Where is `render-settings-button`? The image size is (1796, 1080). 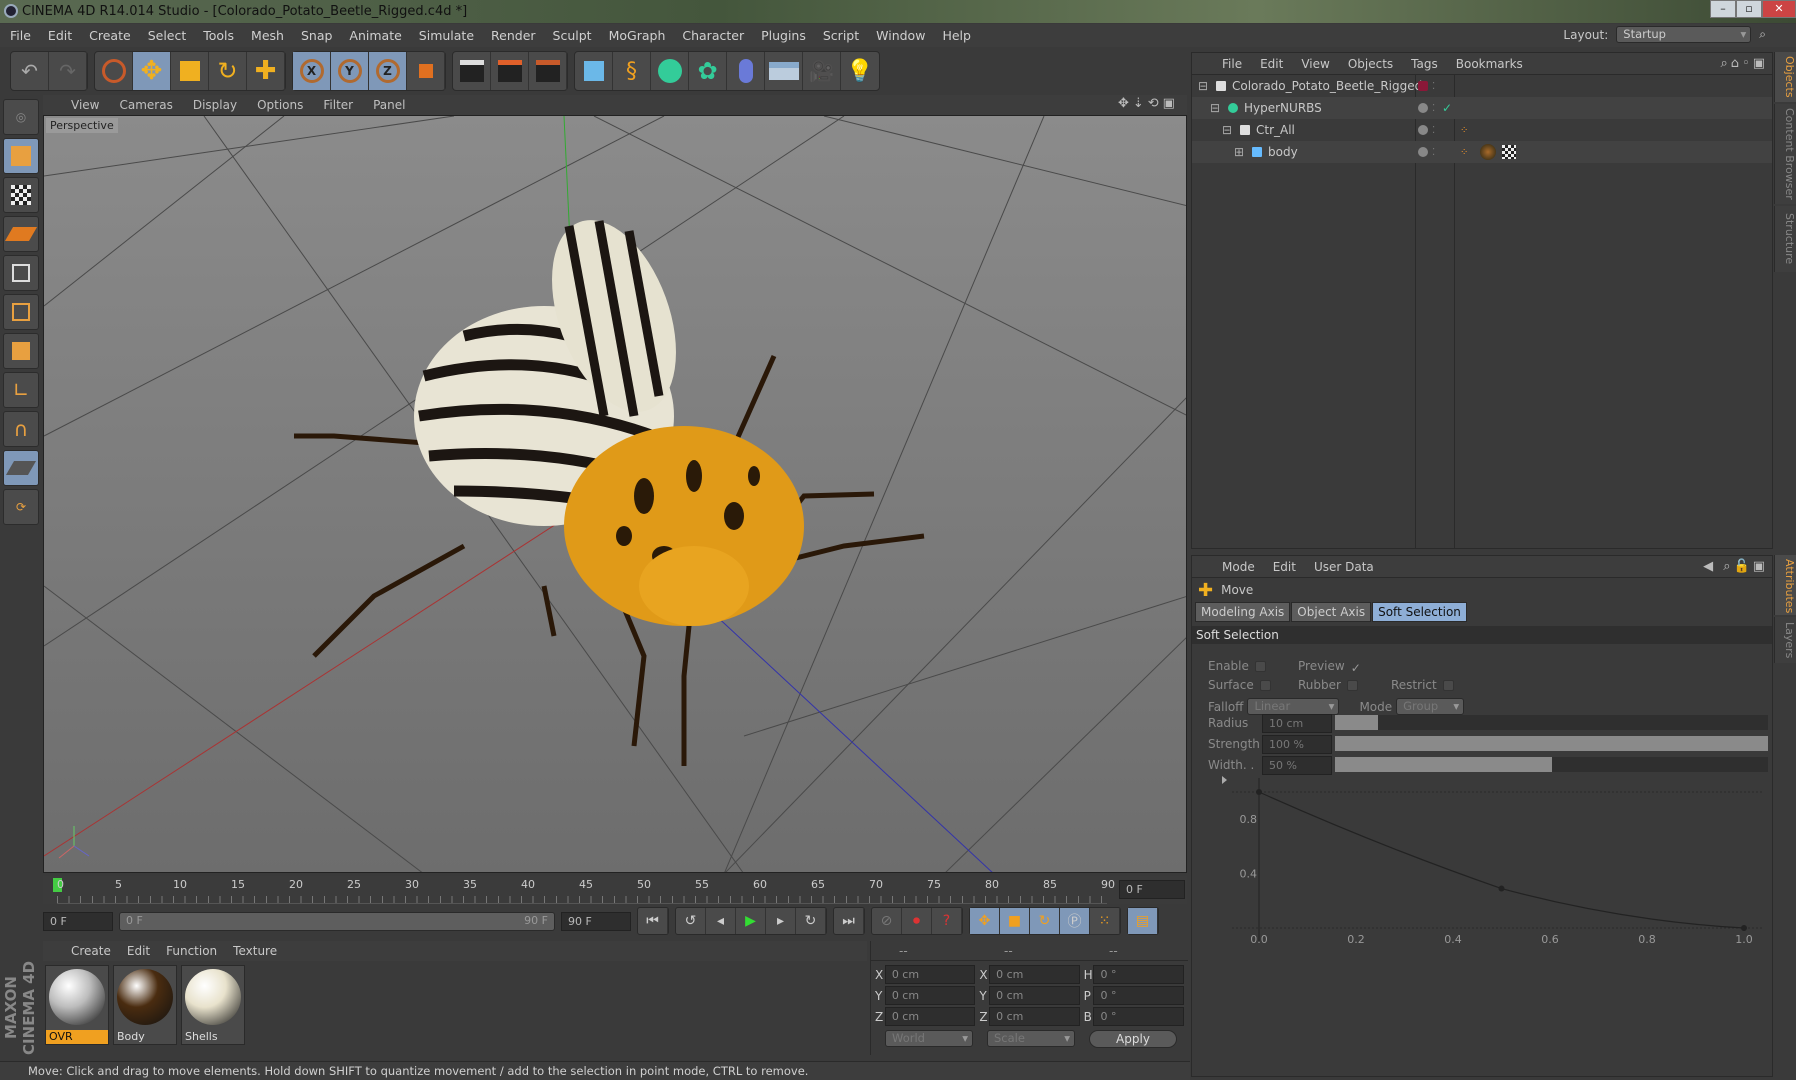 render-settings-button is located at coordinates (548, 71).